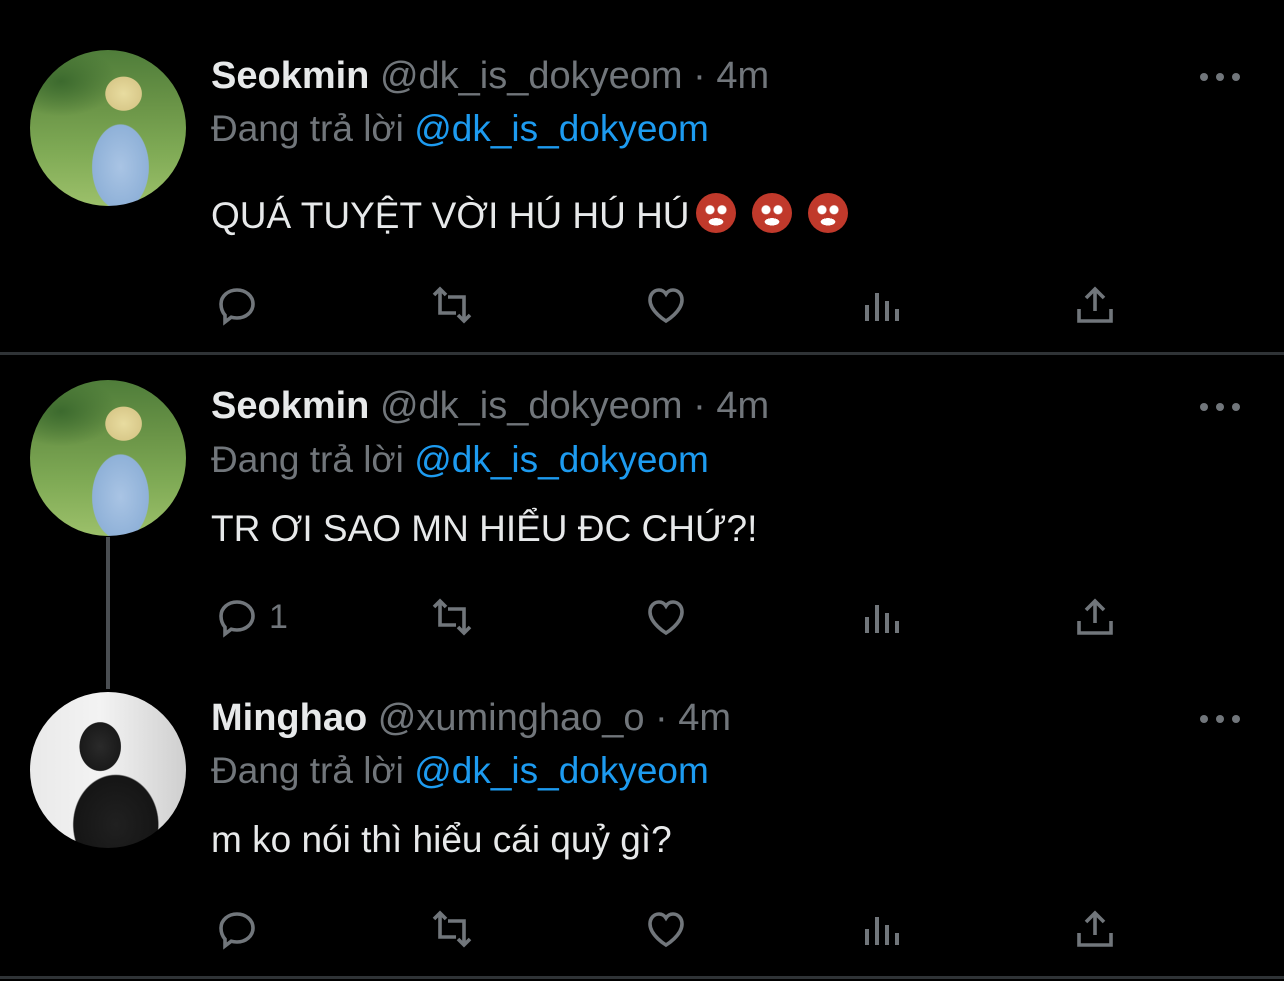 The width and height of the screenshot is (1284, 981). I want to click on tweet-author-line: Minghao @xuminghao_o · 4m, so click(471, 718).